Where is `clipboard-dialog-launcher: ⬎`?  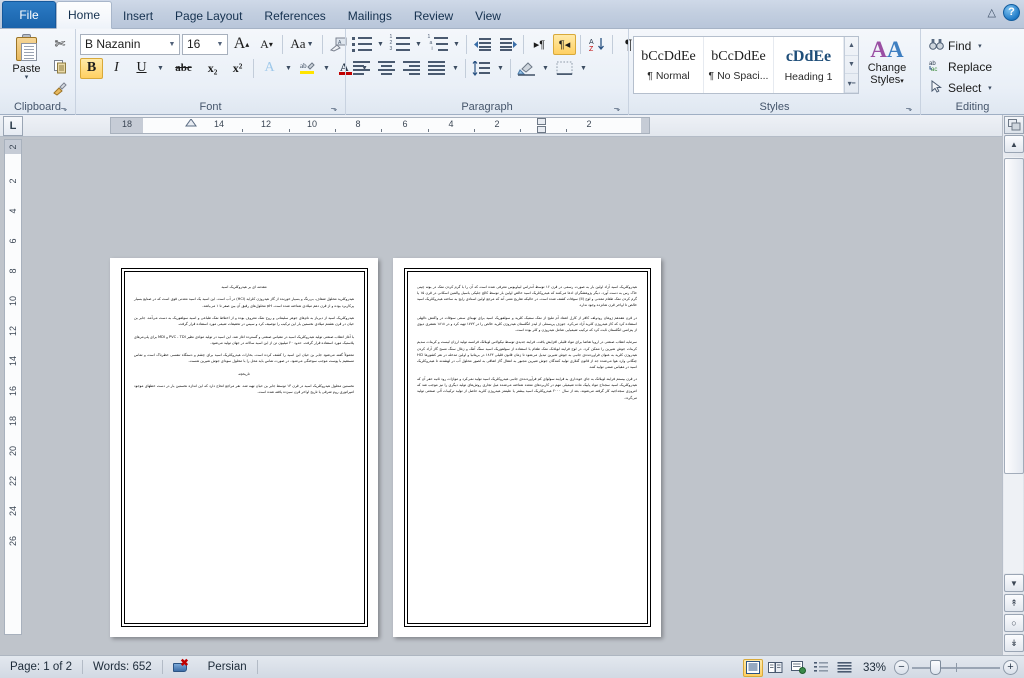 clipboard-dialog-launcher: ⬎ is located at coordinates (64, 109).